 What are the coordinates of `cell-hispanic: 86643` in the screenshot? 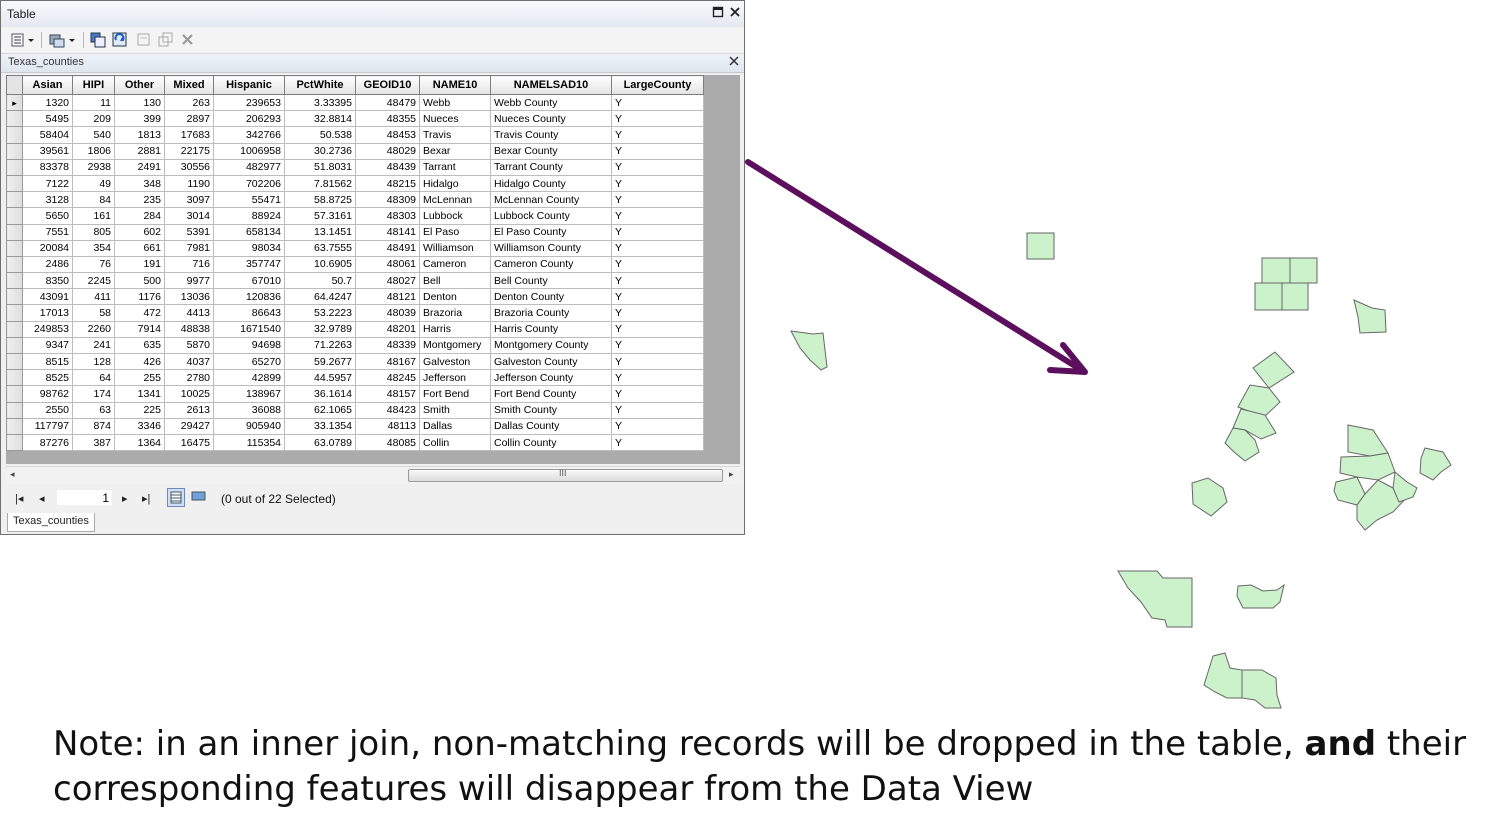 It's located at (249, 313).